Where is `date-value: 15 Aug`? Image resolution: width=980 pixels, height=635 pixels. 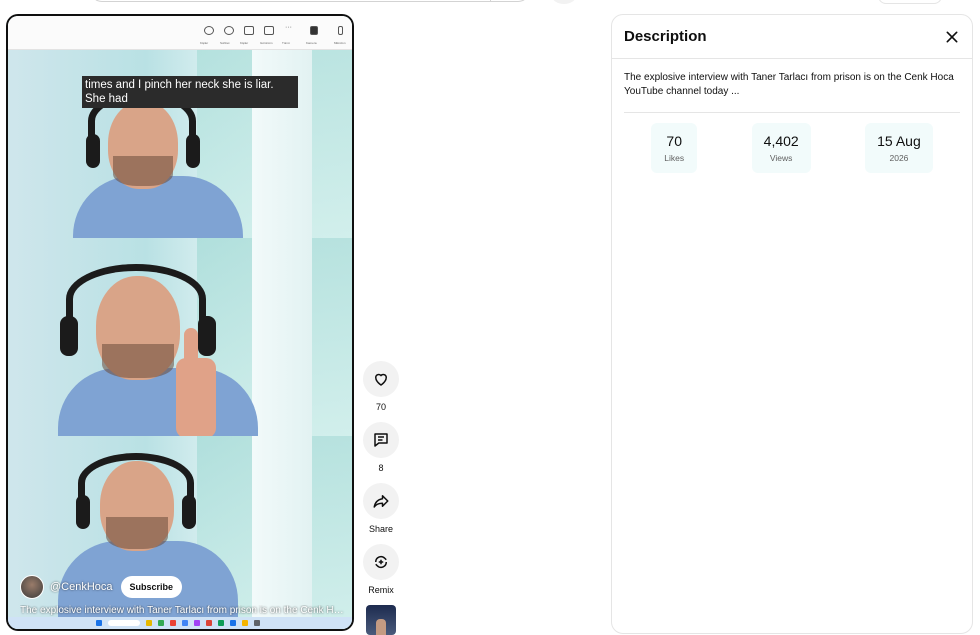
date-value: 15 Aug is located at coordinates (899, 141).